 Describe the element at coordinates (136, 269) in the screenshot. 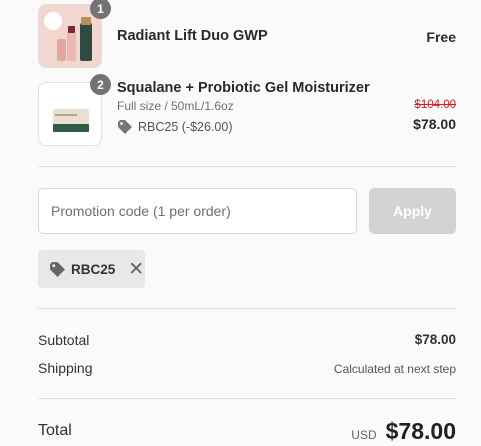

I see `close-icon: ✕` at that location.